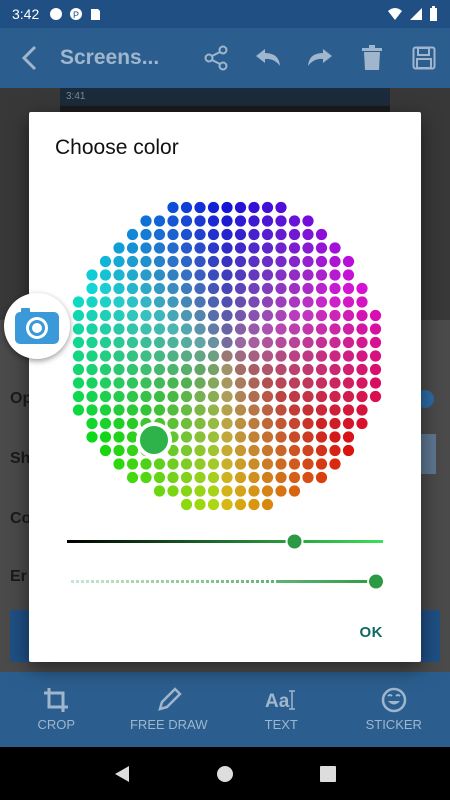 The width and height of the screenshot is (450, 800). Describe the element at coordinates (26, 14) in the screenshot. I see `status-time: 3:42` at that location.